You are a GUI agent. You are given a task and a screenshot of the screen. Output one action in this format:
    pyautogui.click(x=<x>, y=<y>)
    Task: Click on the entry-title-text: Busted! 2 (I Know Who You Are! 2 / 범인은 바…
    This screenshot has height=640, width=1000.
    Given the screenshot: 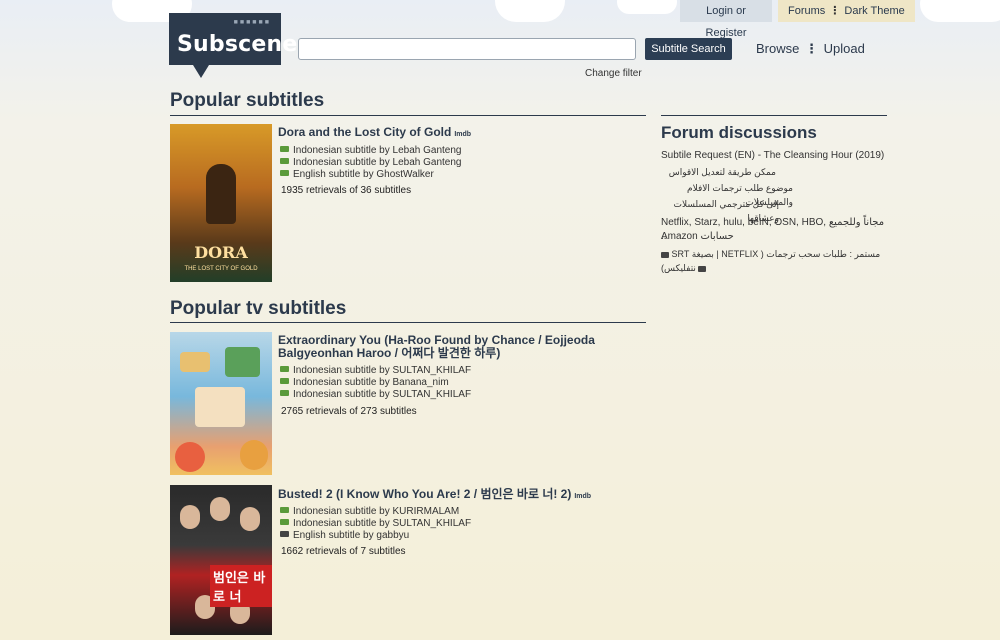 What is the action you would take?
    pyautogui.click(x=424, y=494)
    